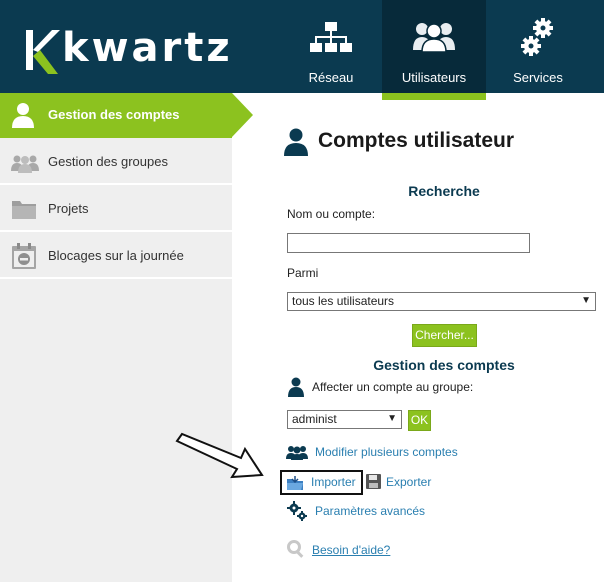  Describe the element at coordinates (108, 161) in the screenshot. I see `sidebar-item-label: Gestion des groupes` at that location.